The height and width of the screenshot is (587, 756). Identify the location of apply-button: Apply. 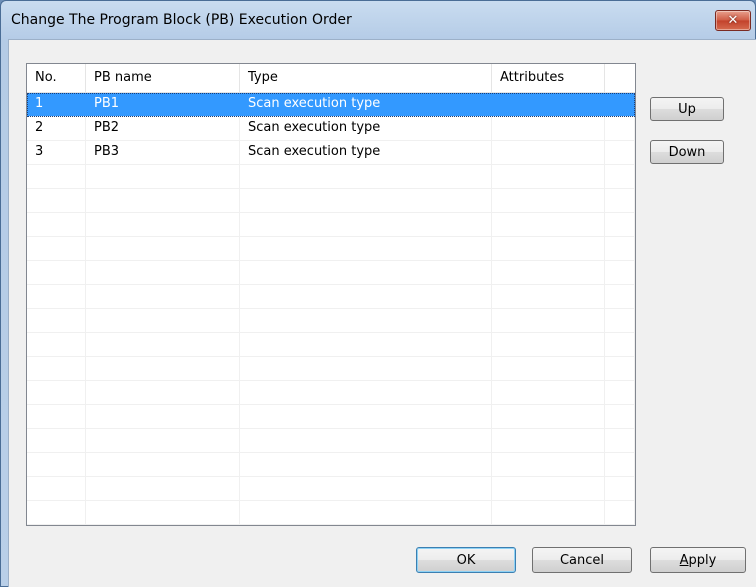
(698, 560).